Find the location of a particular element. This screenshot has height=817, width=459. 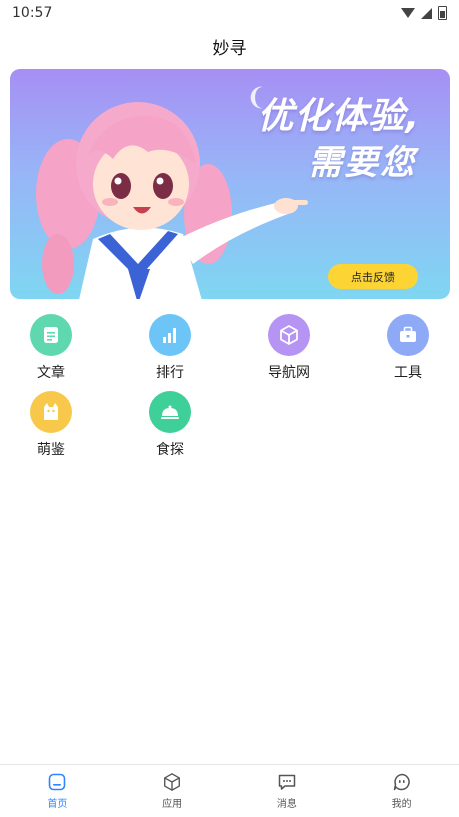

grid-item-ranking: 排行 is located at coordinates (170, 348).